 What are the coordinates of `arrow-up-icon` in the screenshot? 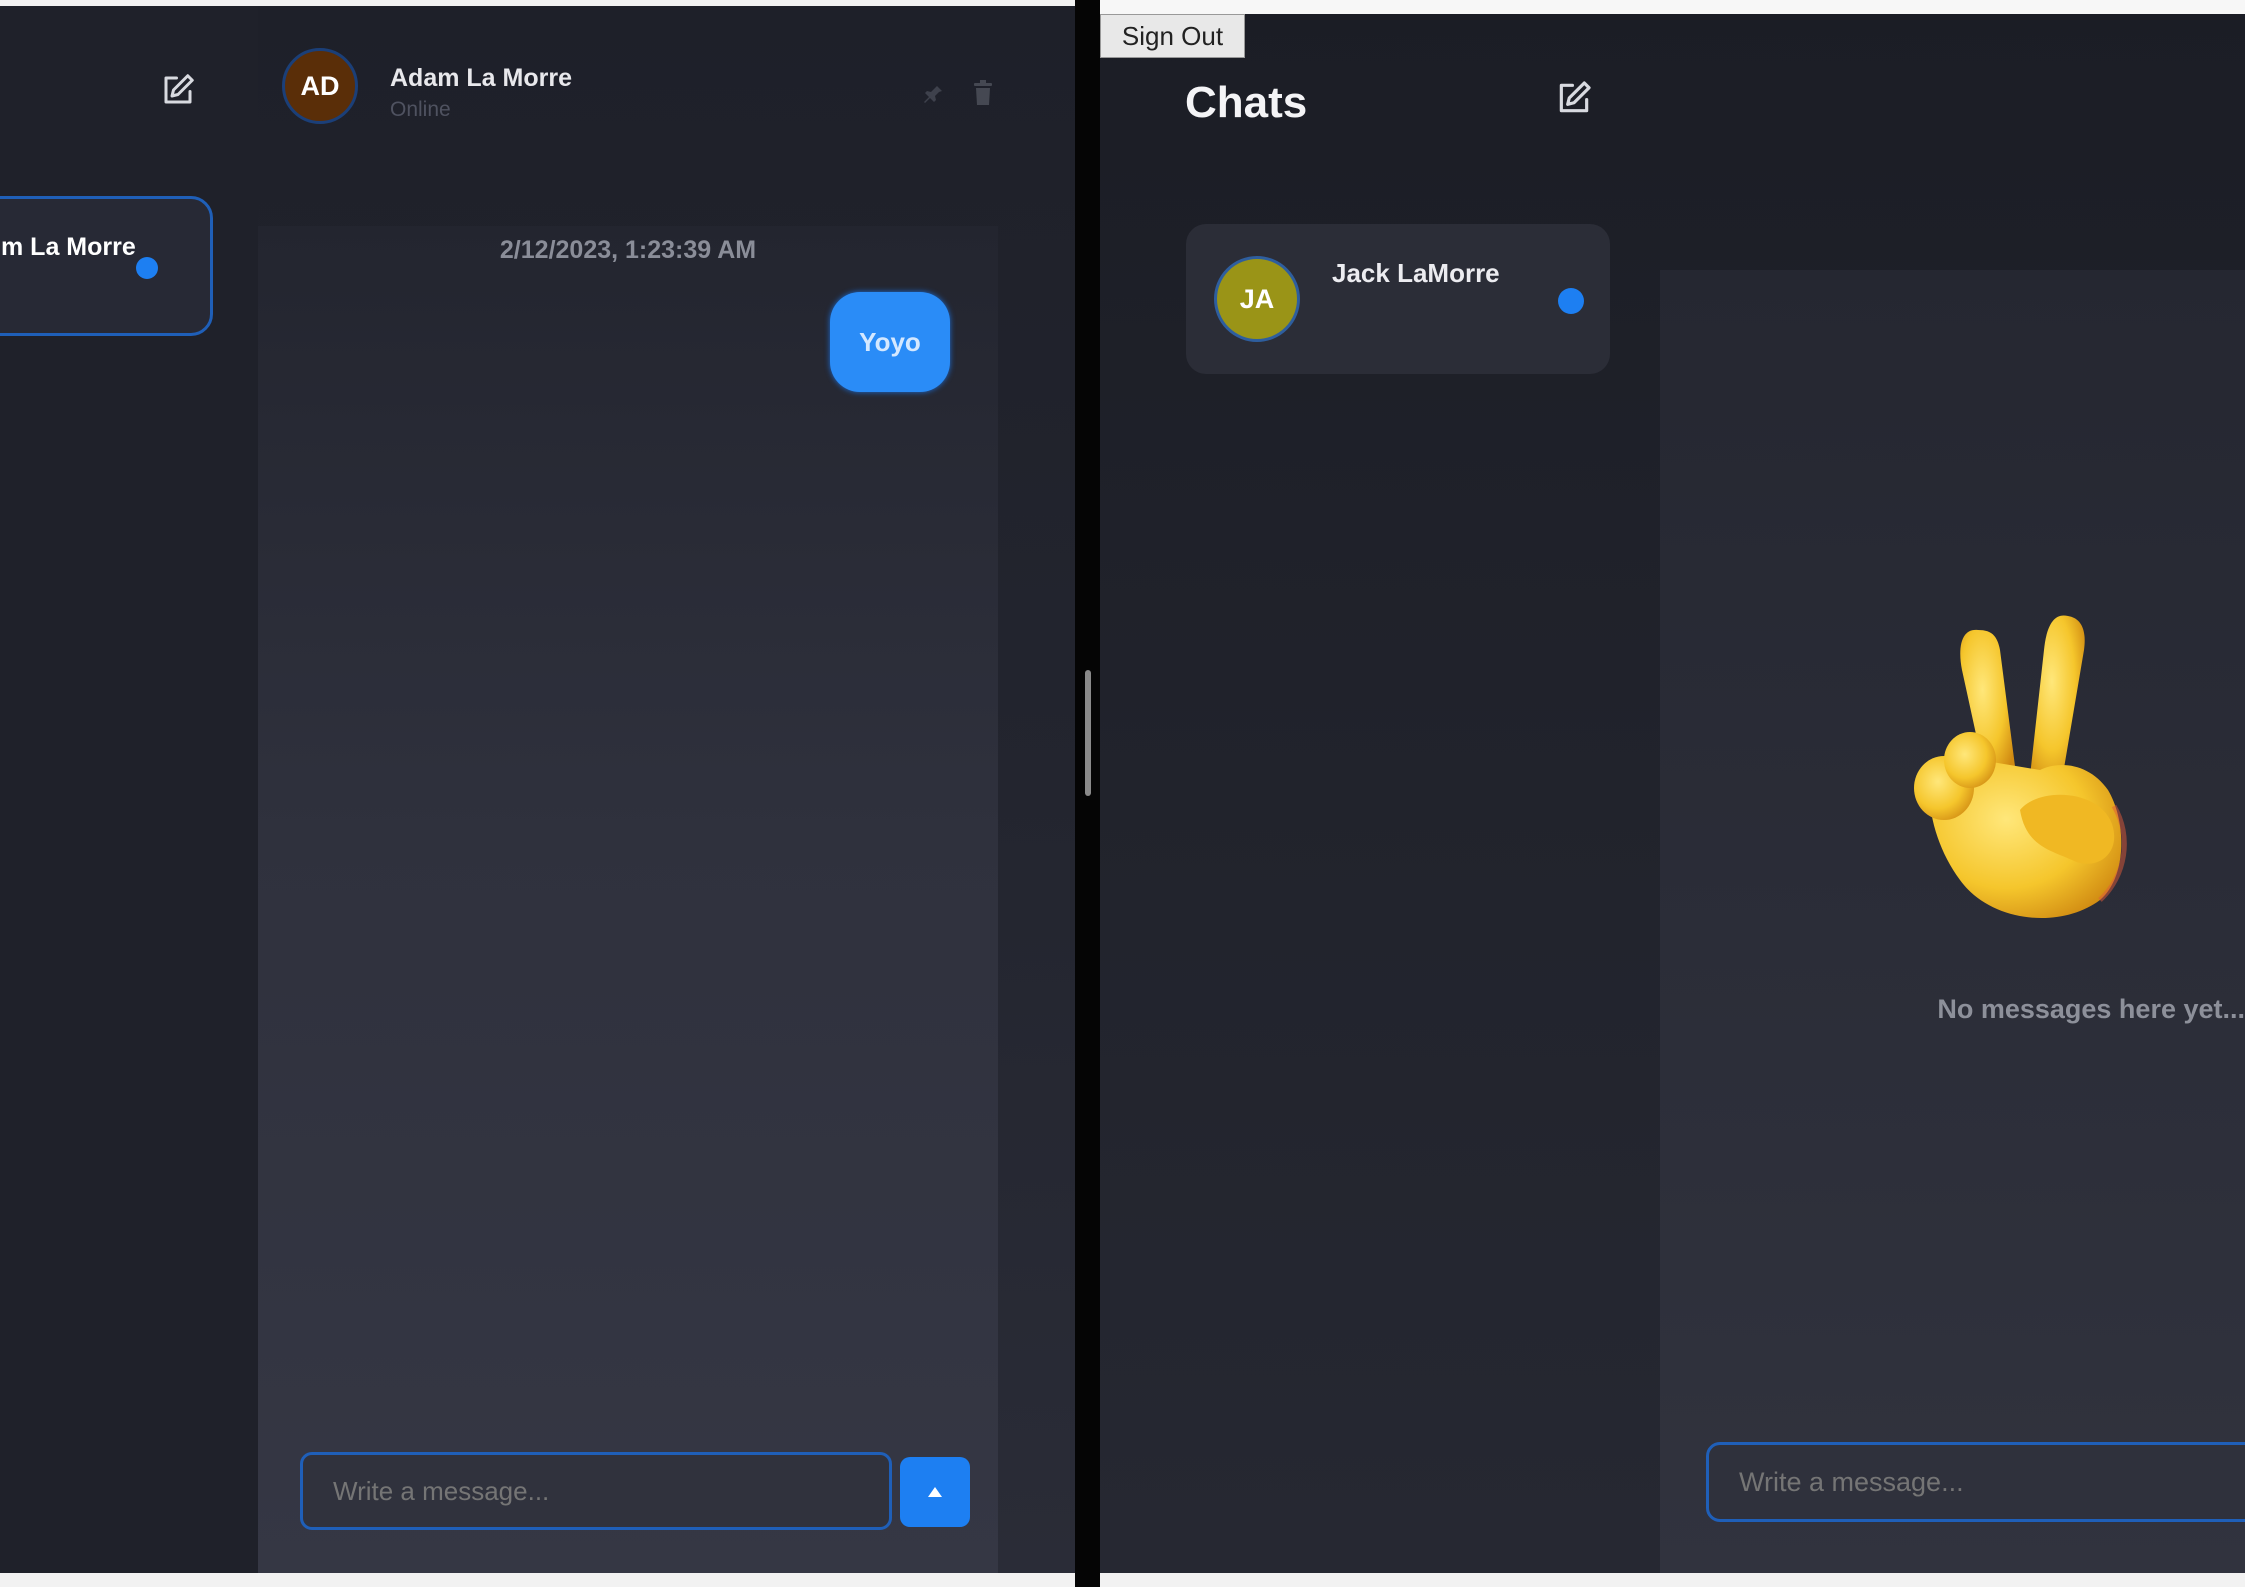 It's located at (935, 1492).